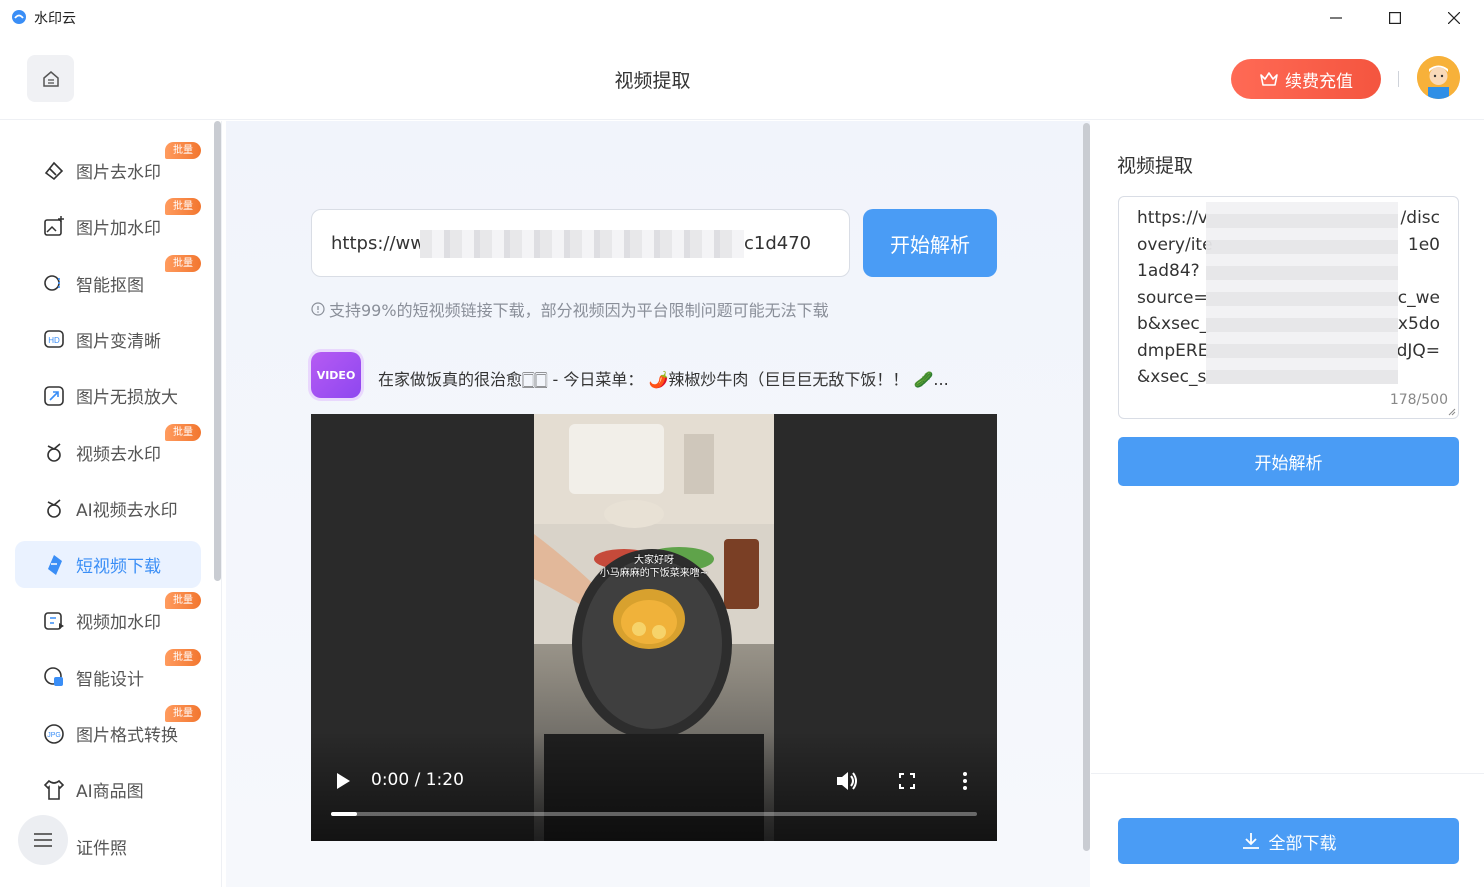 This screenshot has width=1484, height=887. I want to click on eraser-icon, so click(54, 171).